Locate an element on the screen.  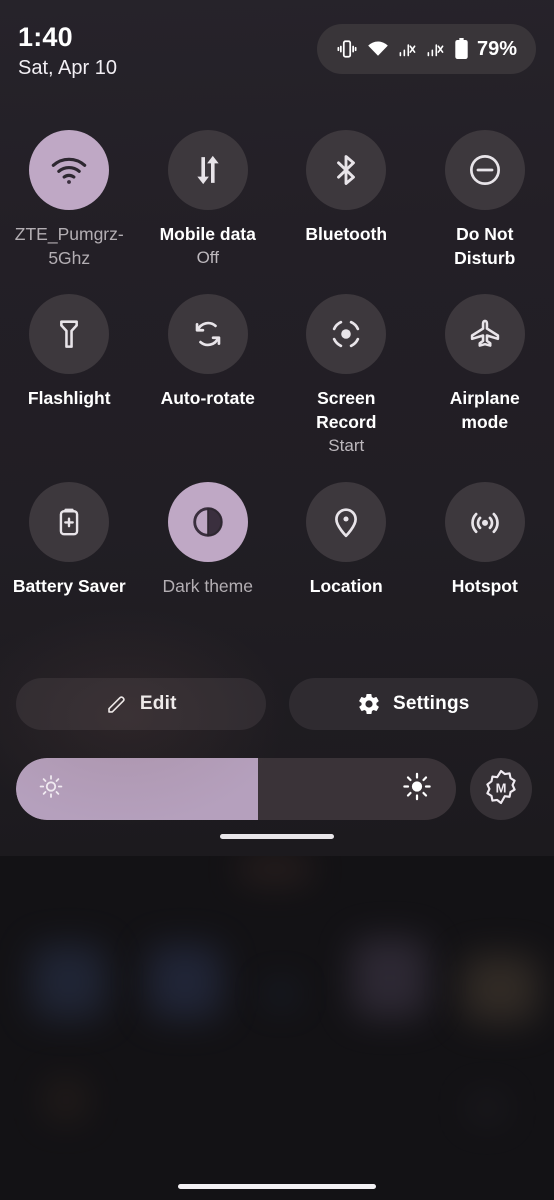
auto-brightness-button: M is located at coordinates (501, 789).